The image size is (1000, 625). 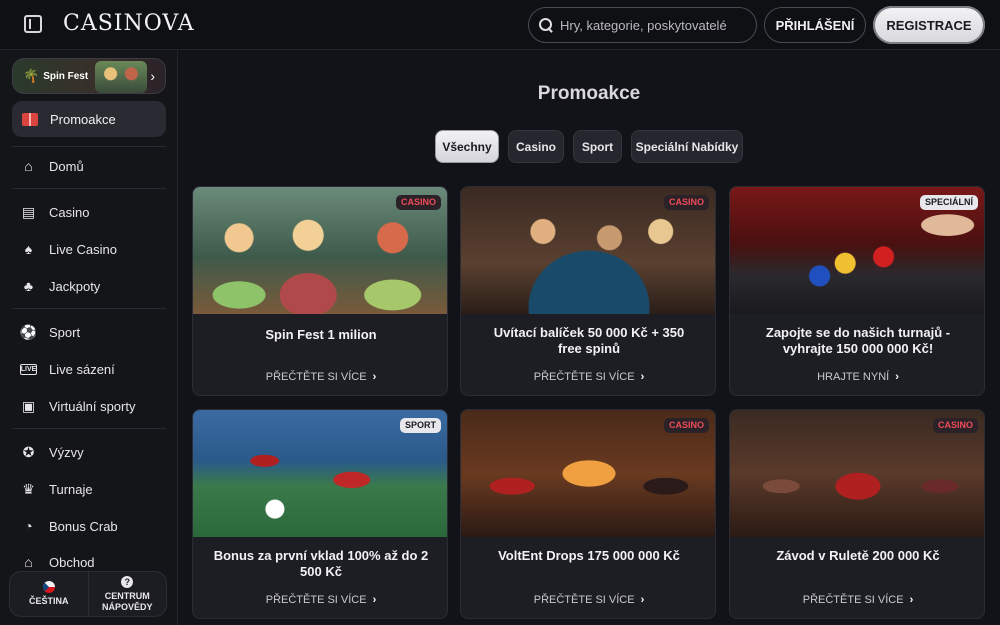 I want to click on slot-machine-icon: ▤, so click(x=28, y=211).